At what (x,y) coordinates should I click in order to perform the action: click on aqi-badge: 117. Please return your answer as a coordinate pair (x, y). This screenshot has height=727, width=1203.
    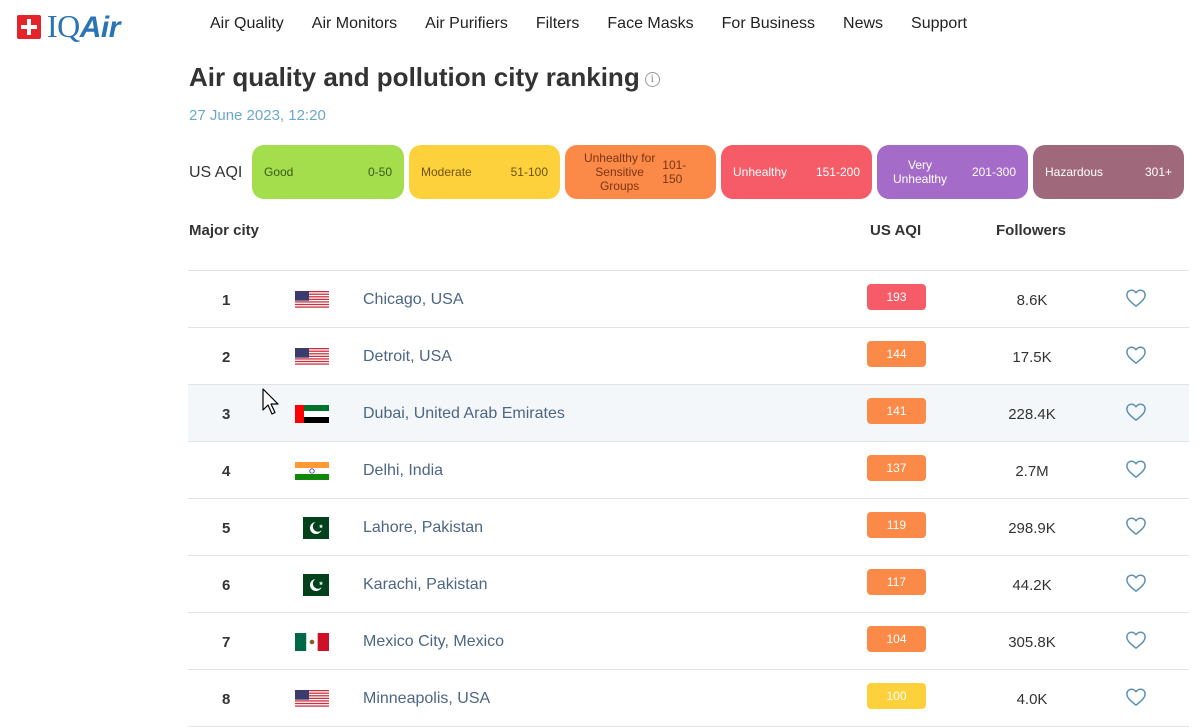
    Looking at the image, I should click on (896, 582).